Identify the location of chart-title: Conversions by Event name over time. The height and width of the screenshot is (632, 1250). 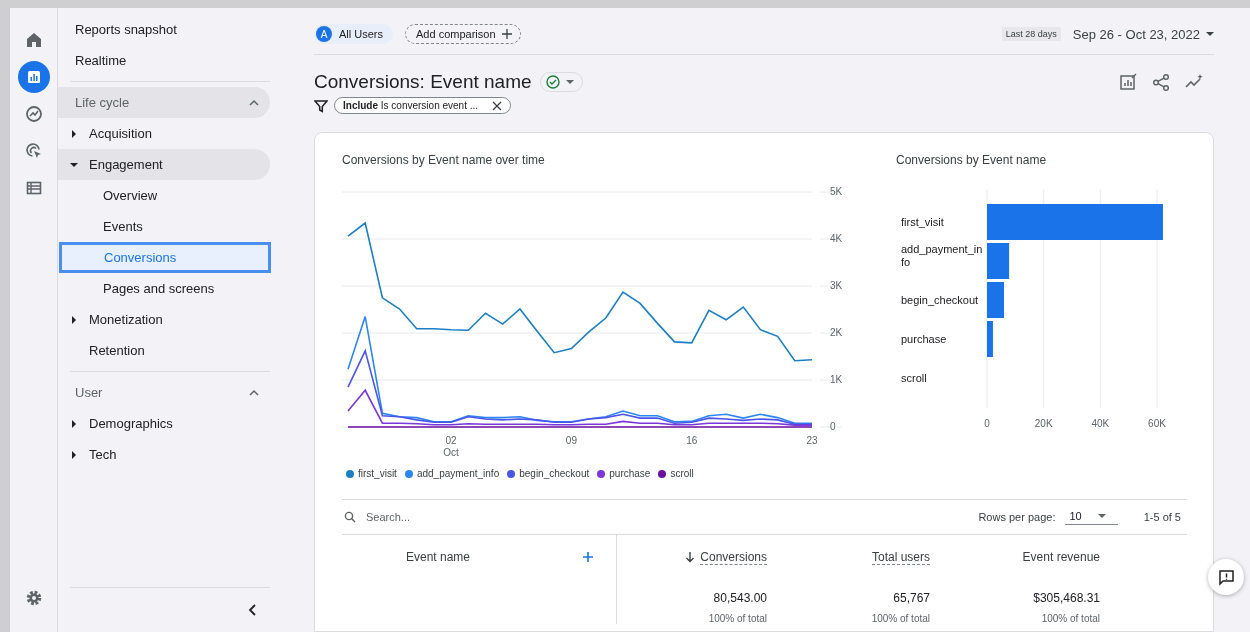
(444, 160).